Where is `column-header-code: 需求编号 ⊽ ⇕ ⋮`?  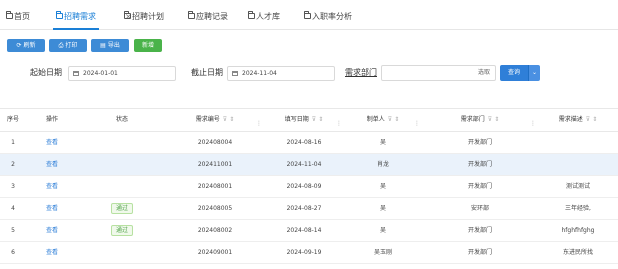
column-header-code: 需求编号 ⊽ ⇕ ⋮ is located at coordinates (215, 121).